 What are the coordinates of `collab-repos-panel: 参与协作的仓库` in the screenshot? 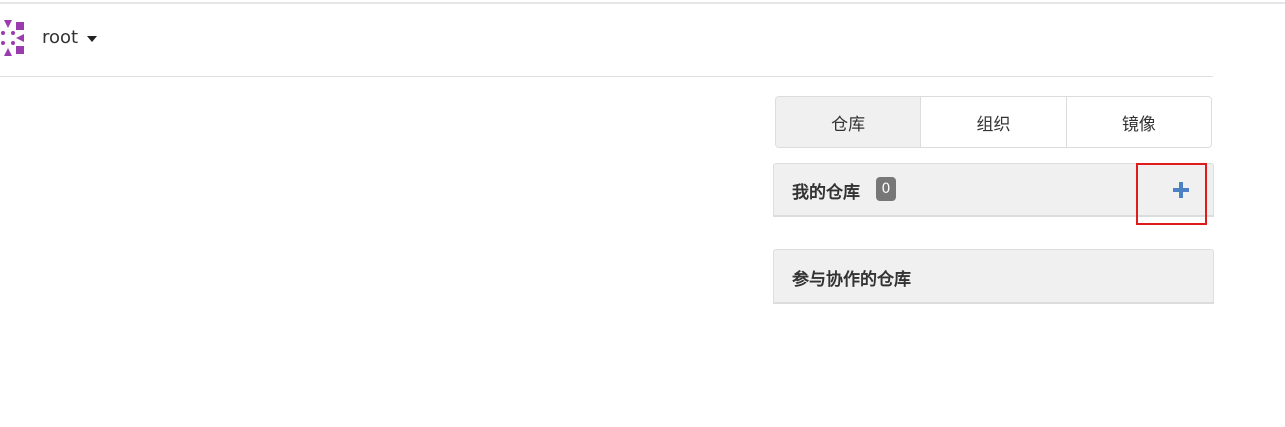 It's located at (993, 276).